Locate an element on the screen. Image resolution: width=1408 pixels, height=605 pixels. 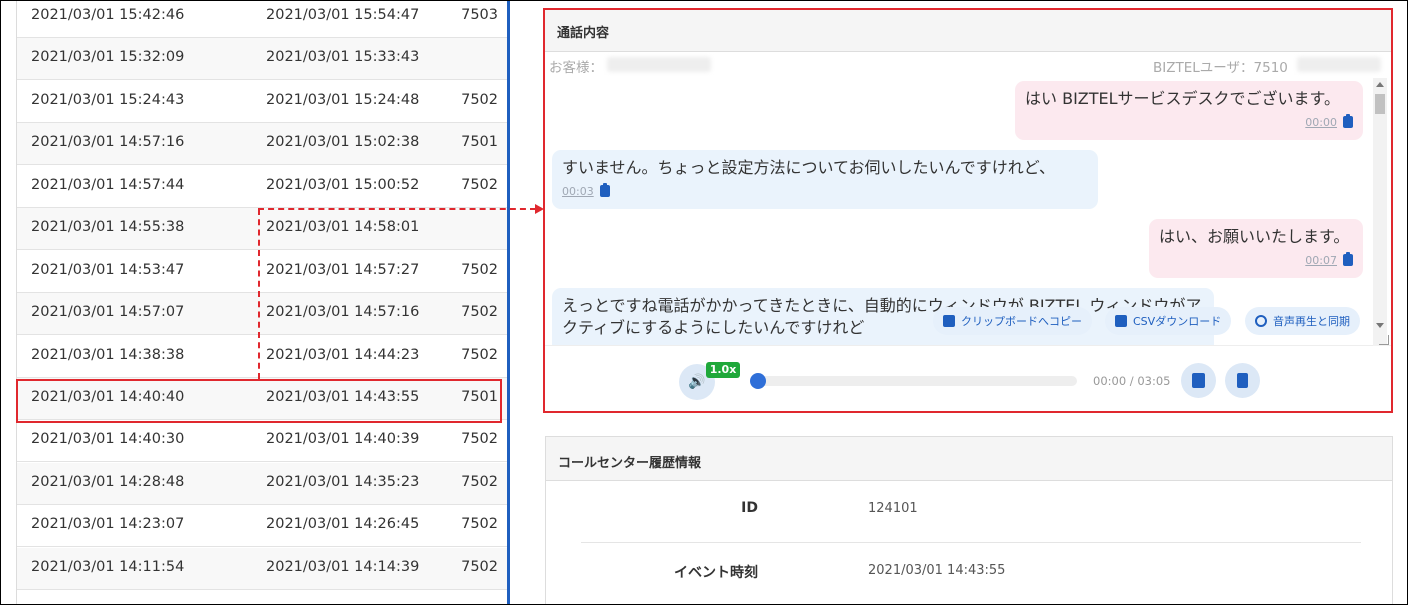
field-label-id: ID is located at coordinates (749, 508).